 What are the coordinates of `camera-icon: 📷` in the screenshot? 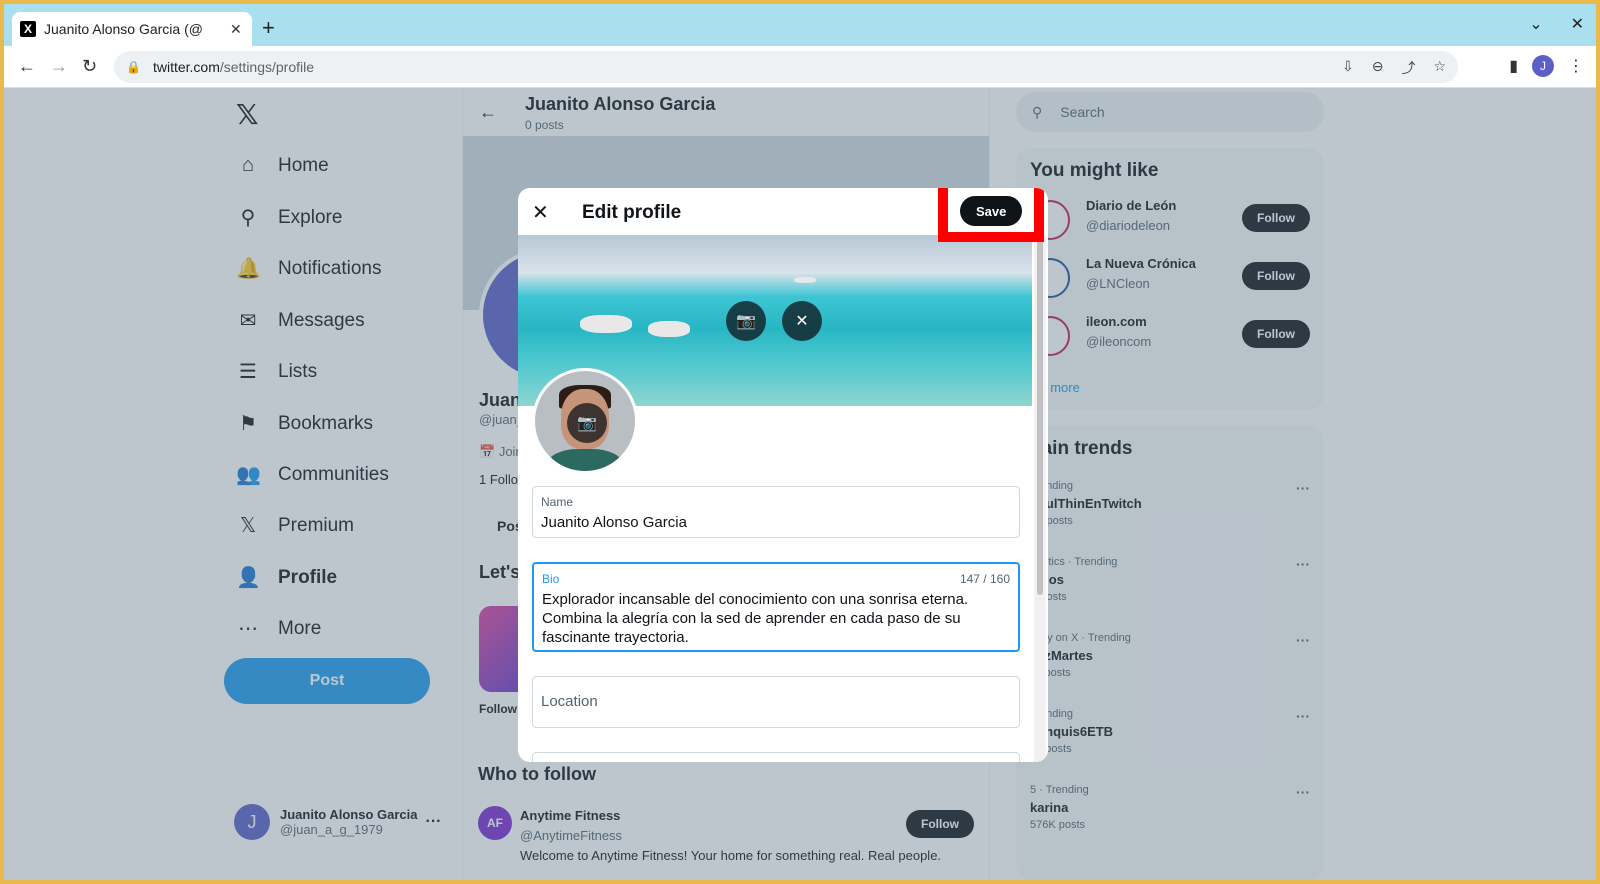 It's located at (587, 423).